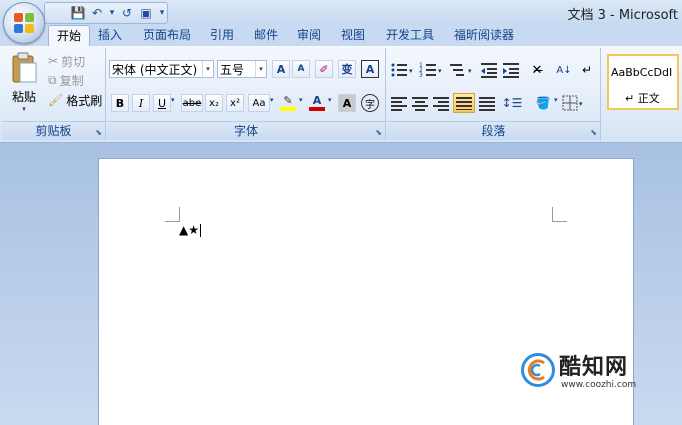 This screenshot has height=425, width=682. Describe the element at coordinates (232, 70) in the screenshot. I see `font-size-value: 五号` at that location.